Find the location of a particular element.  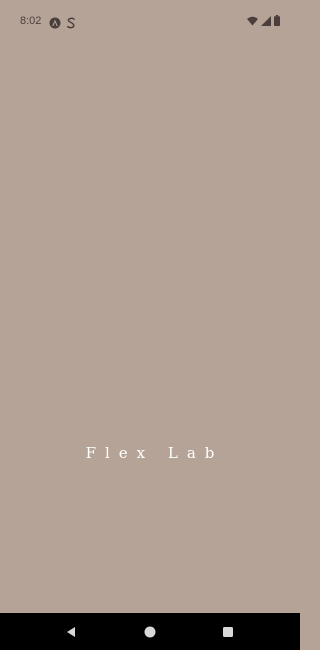

status-icons is located at coordinates (263, 20).